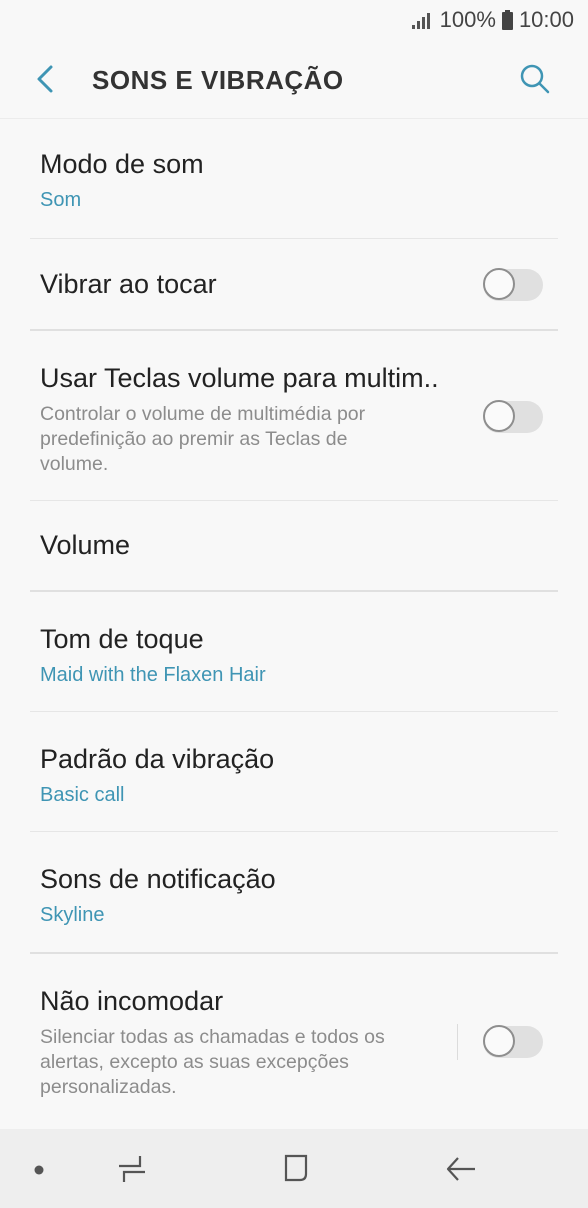 The width and height of the screenshot is (588, 1208). What do you see at coordinates (467, 19) in the screenshot?
I see `battery-percentage: 100%` at bounding box center [467, 19].